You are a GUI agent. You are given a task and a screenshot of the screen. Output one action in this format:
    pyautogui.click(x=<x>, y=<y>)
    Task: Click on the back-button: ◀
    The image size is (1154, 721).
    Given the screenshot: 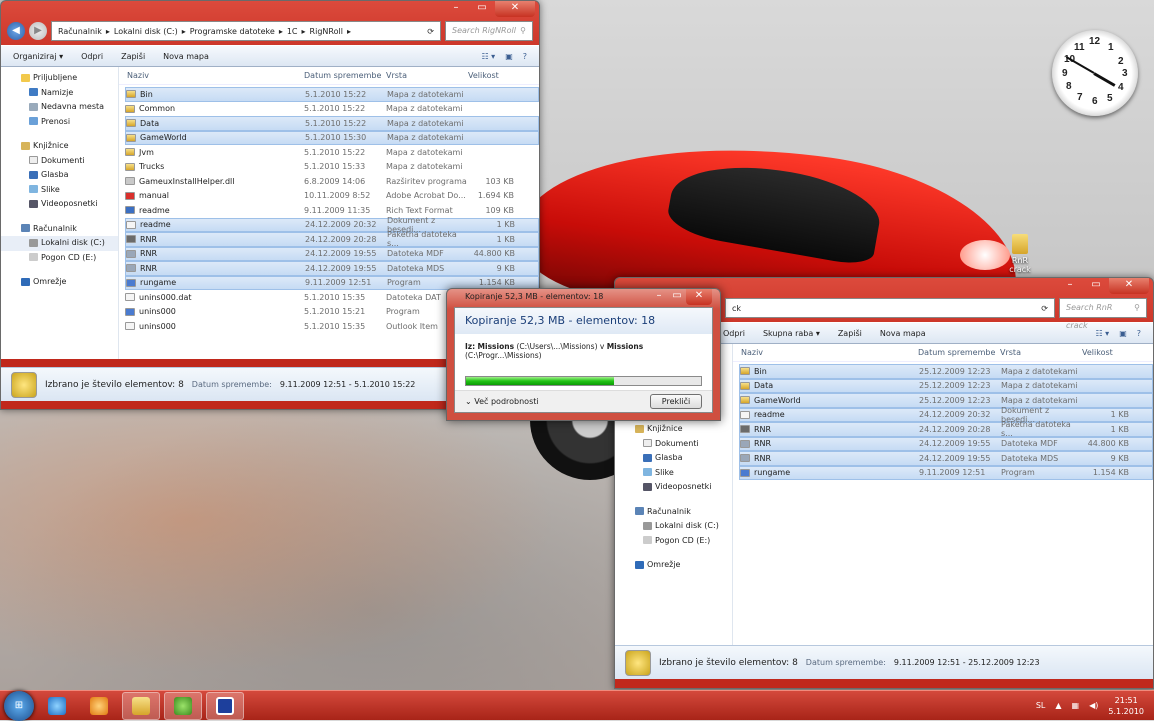 What is the action you would take?
    pyautogui.click(x=16, y=31)
    